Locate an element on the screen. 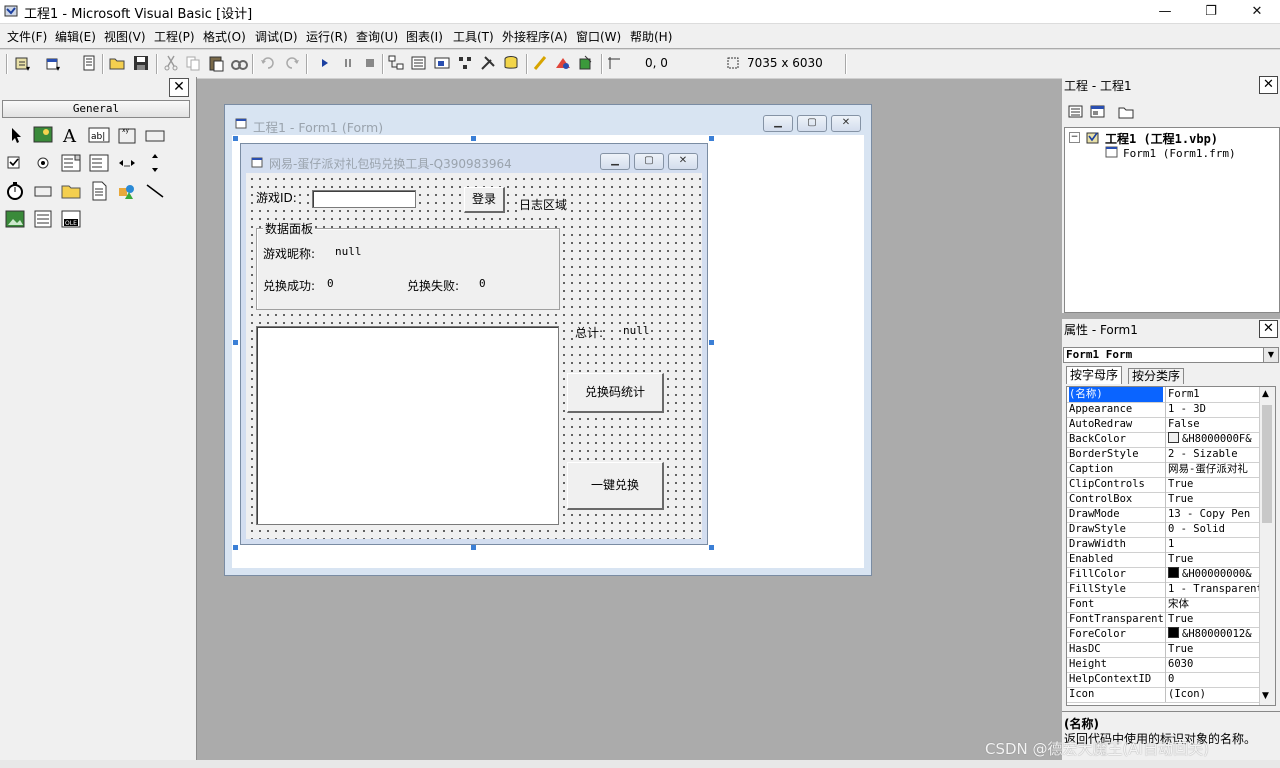 Image resolution: width=1280 pixels, height=768 pixels. component-icon is located at coordinates (563, 63).